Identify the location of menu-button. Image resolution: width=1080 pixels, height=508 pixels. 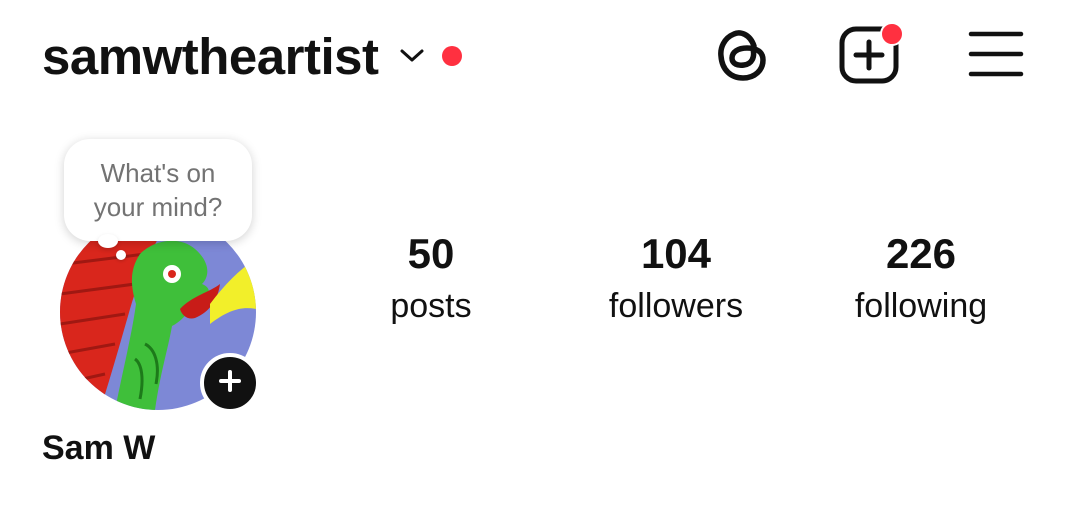
(996, 56).